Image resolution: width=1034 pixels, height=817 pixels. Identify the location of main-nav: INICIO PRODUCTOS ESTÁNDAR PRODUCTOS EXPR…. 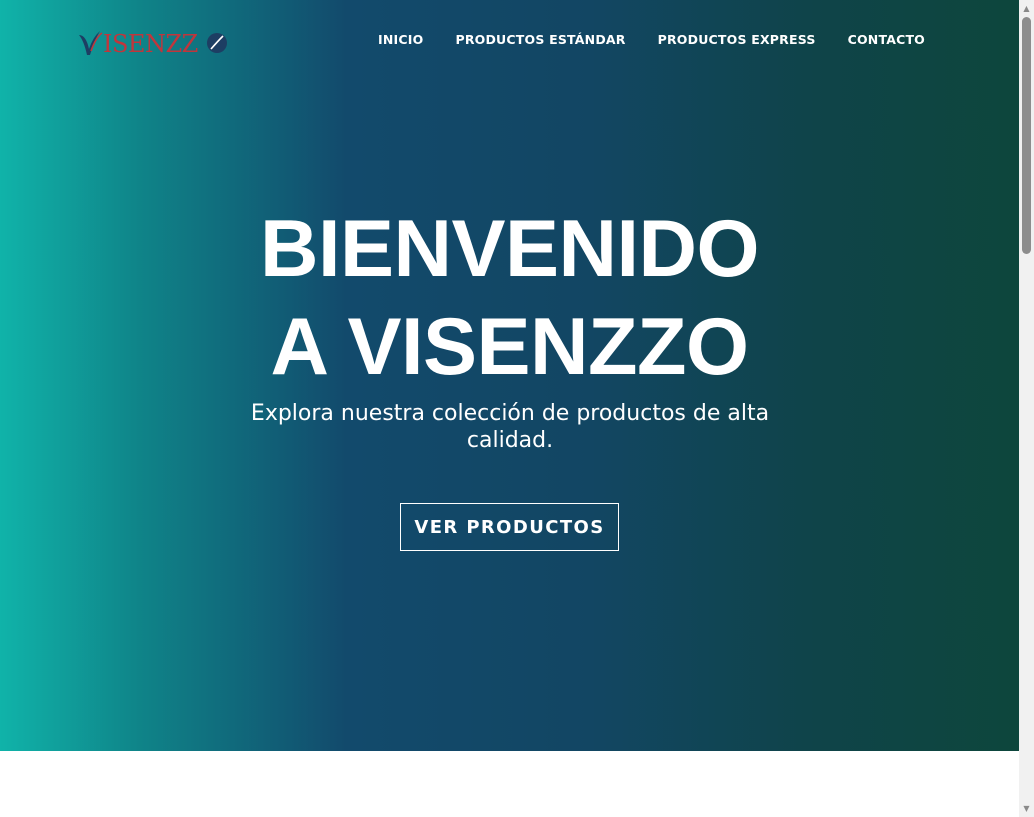
(651, 40).